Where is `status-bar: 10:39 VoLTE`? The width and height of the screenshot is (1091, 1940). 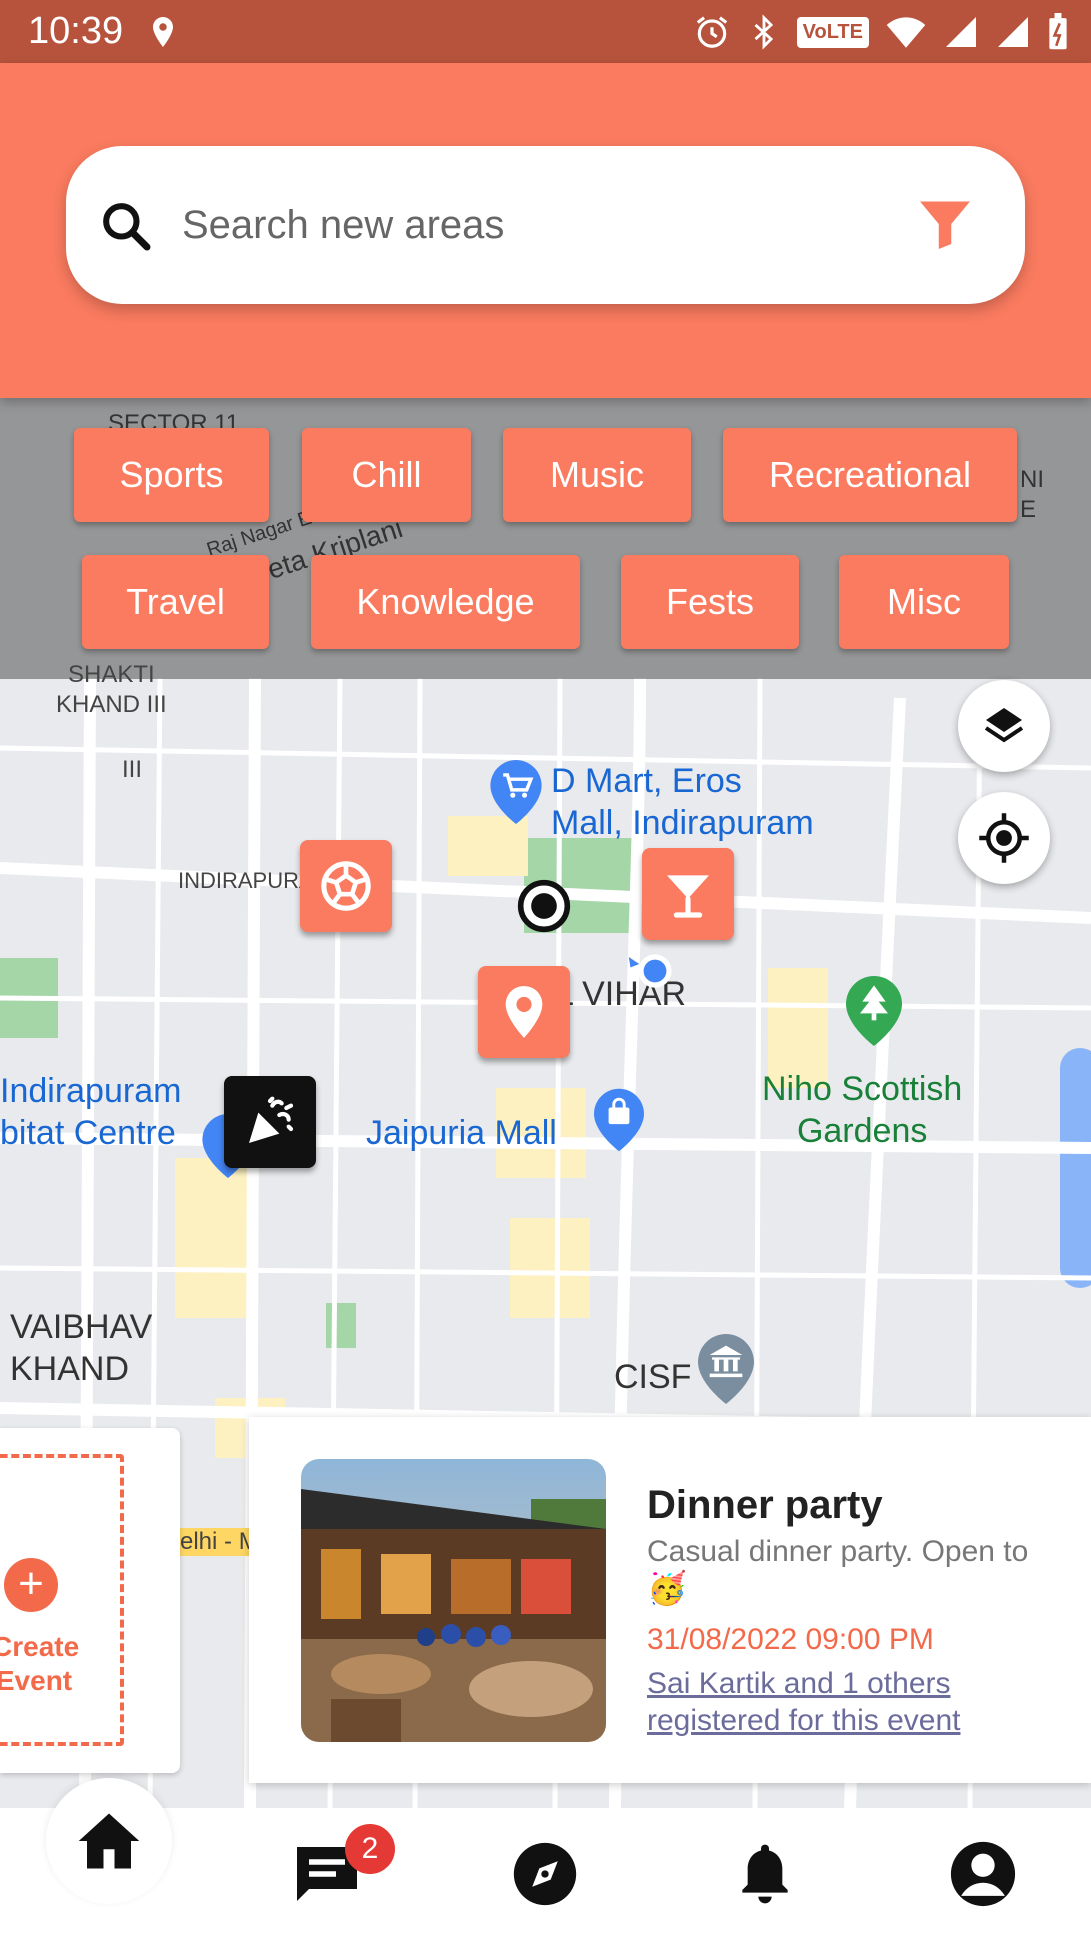 status-bar: 10:39 VoLTE is located at coordinates (545, 31).